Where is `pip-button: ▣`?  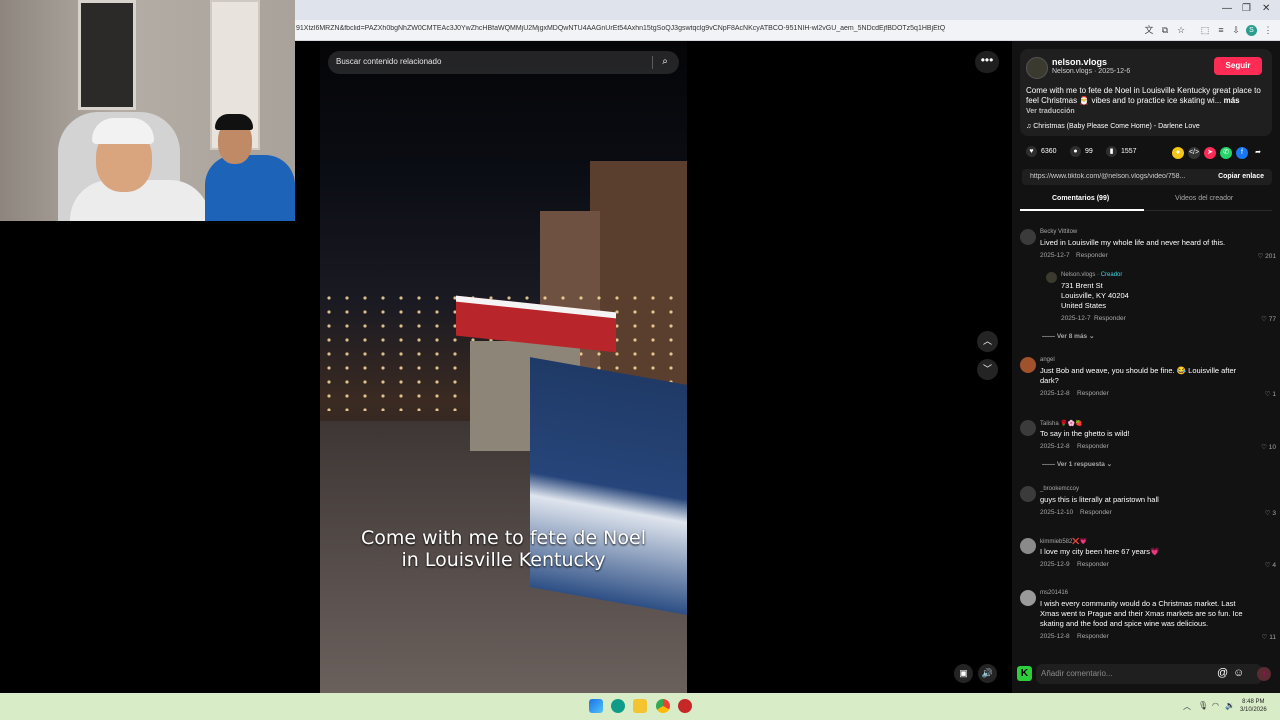 pip-button: ▣ is located at coordinates (963, 673).